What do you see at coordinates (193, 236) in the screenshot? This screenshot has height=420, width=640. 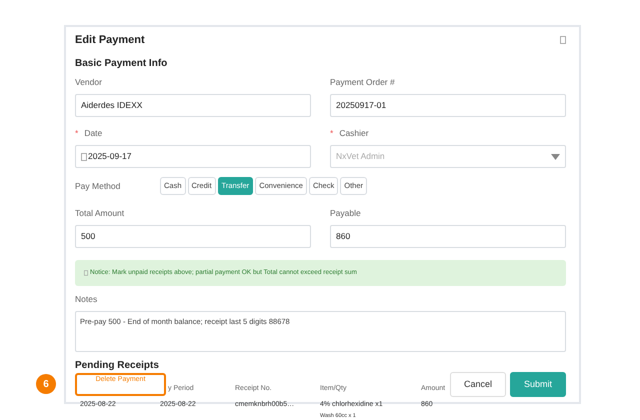 I see `input-field: 500` at bounding box center [193, 236].